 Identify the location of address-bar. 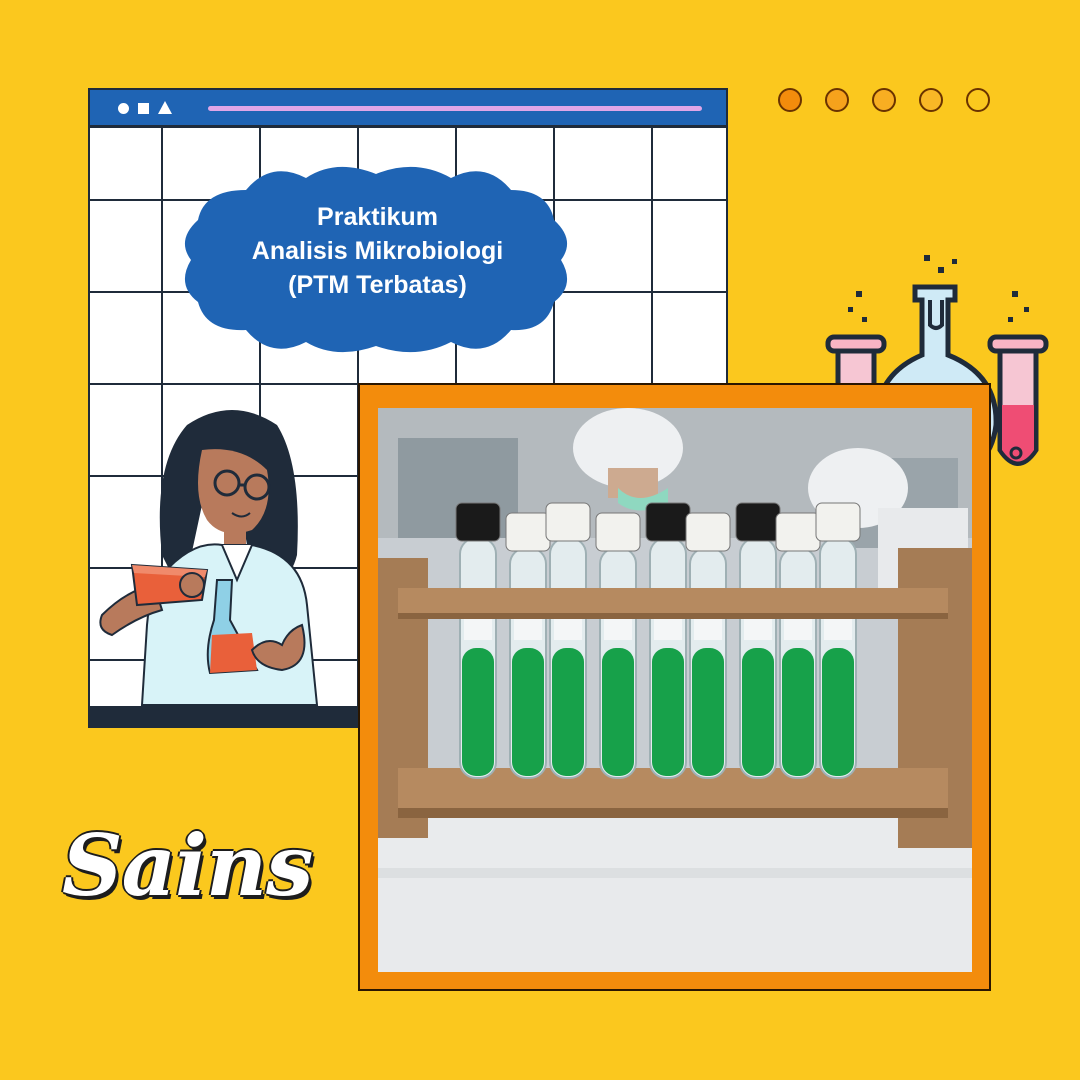
(455, 108).